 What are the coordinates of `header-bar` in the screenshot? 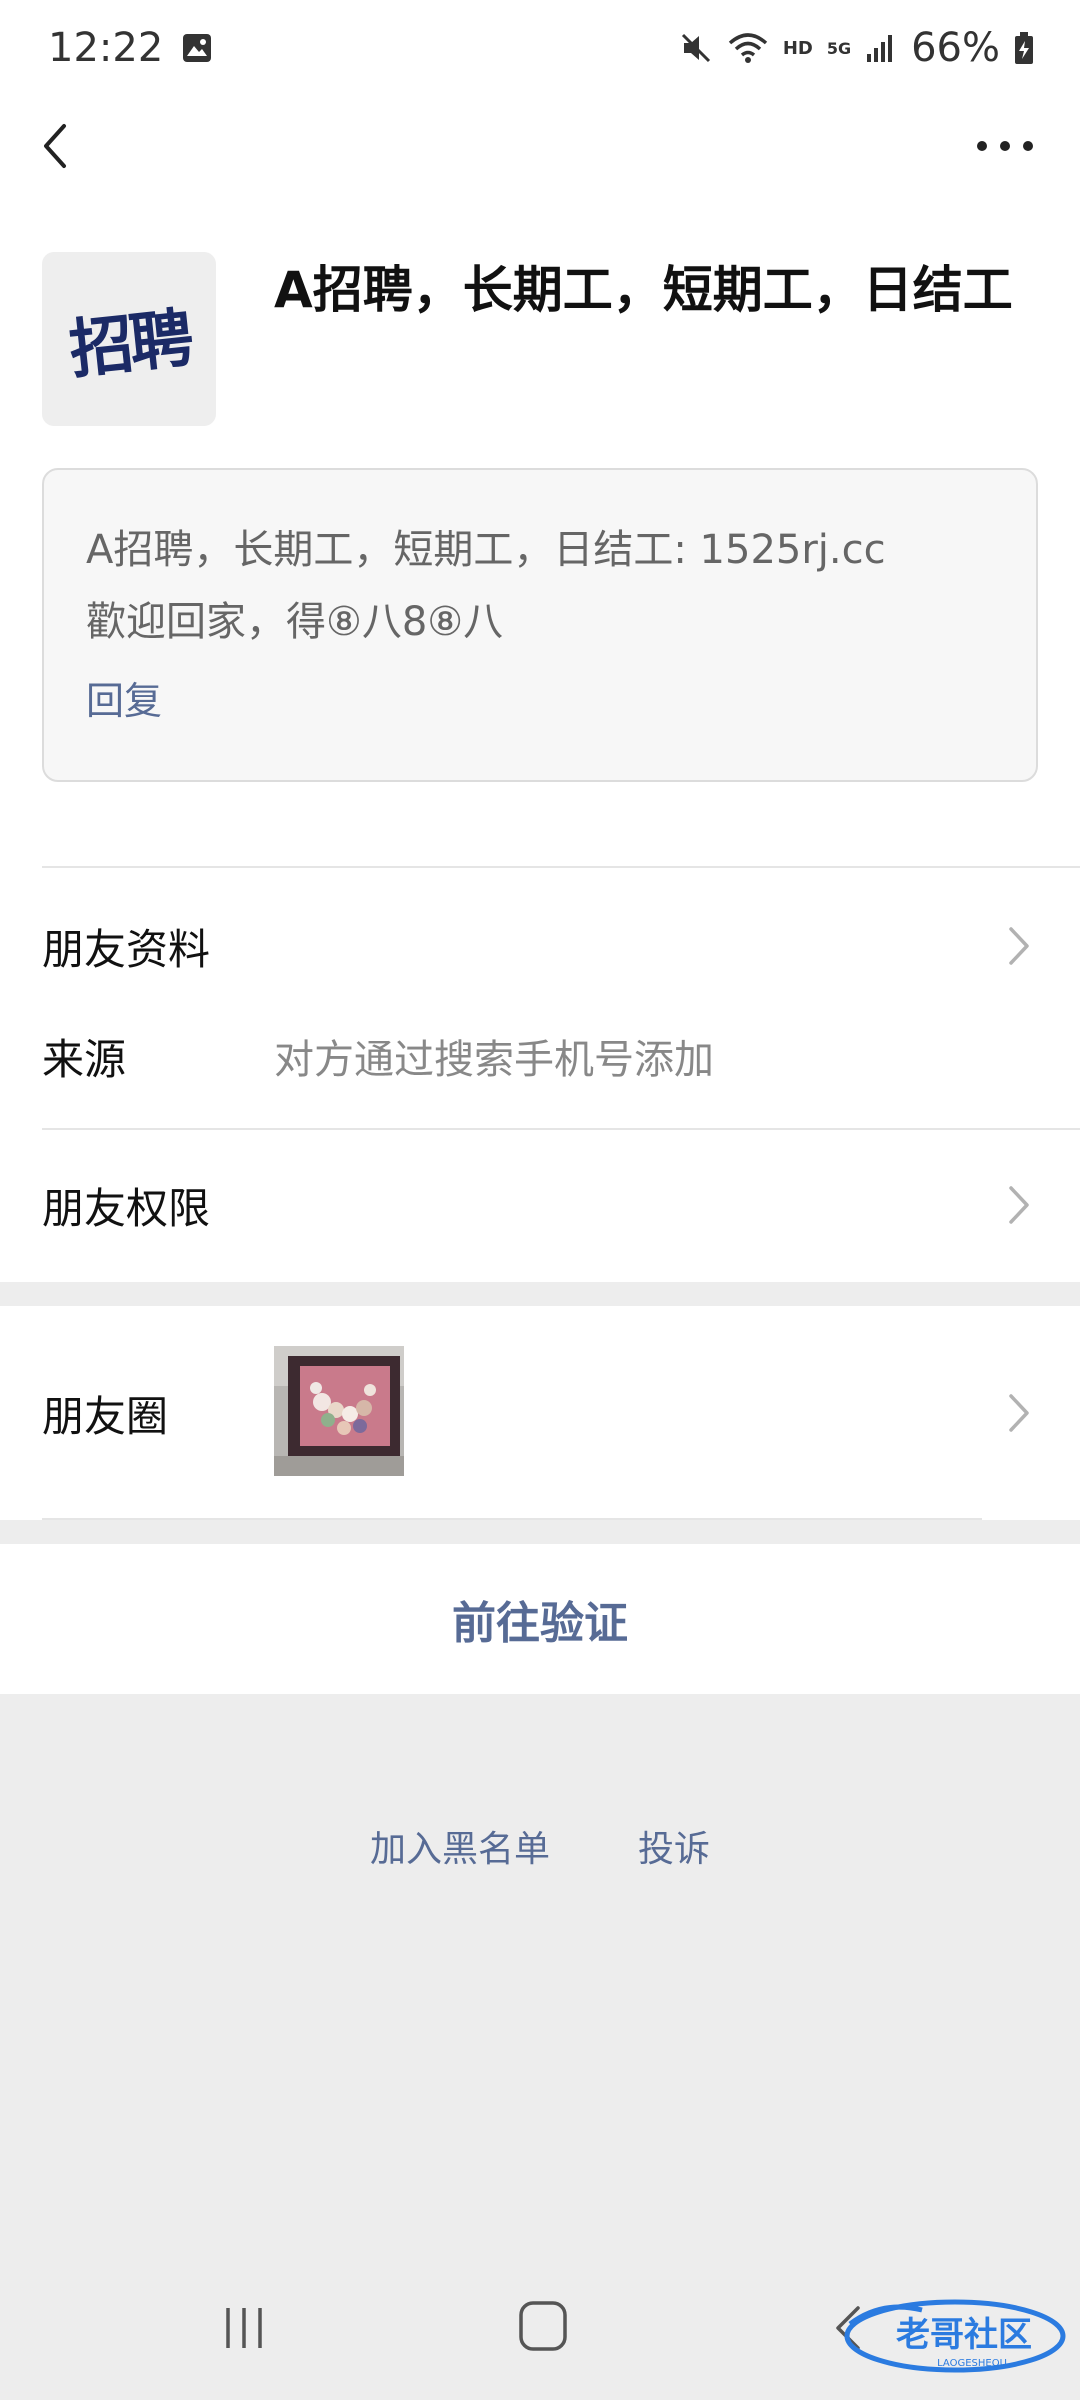 It's located at (540, 145).